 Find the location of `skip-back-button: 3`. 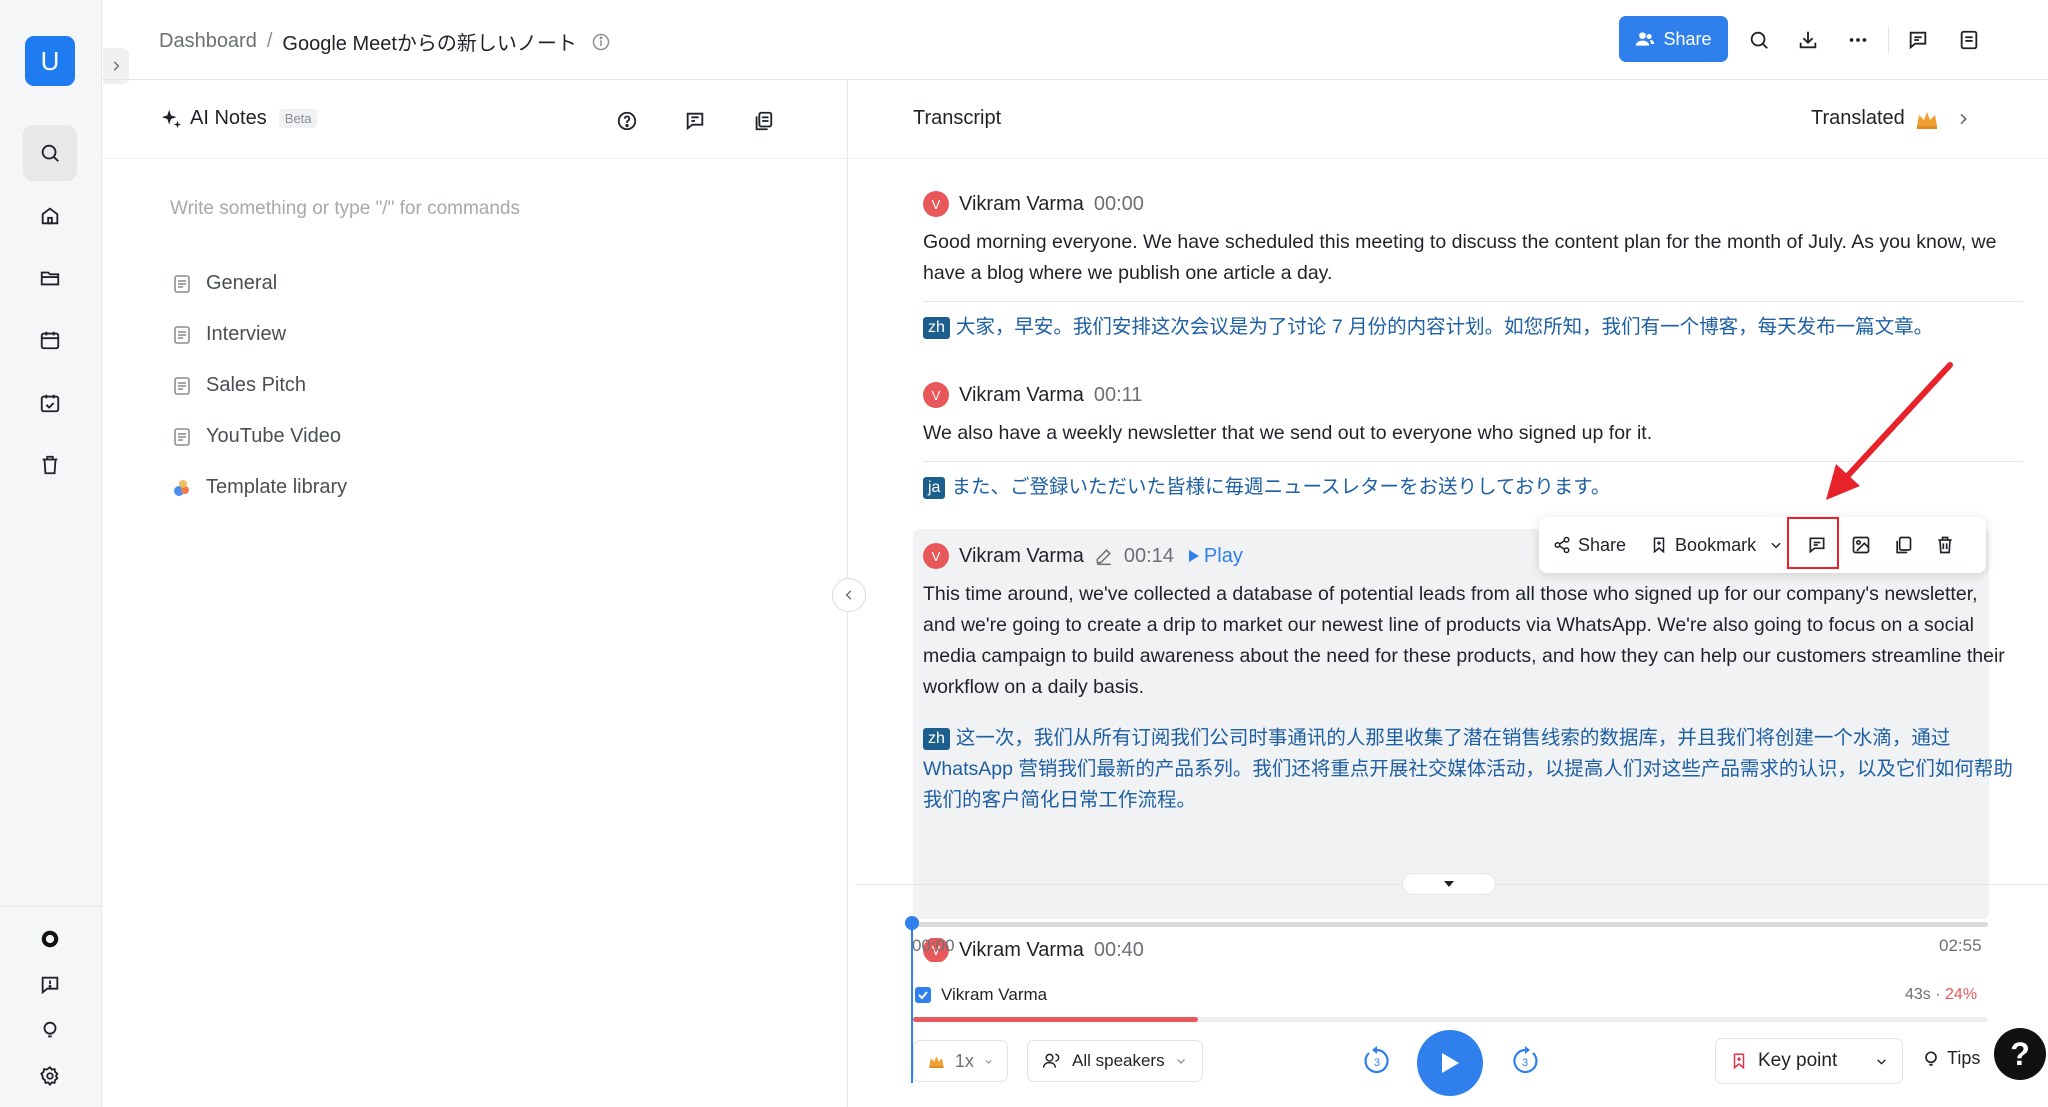

skip-back-button: 3 is located at coordinates (1377, 1061).